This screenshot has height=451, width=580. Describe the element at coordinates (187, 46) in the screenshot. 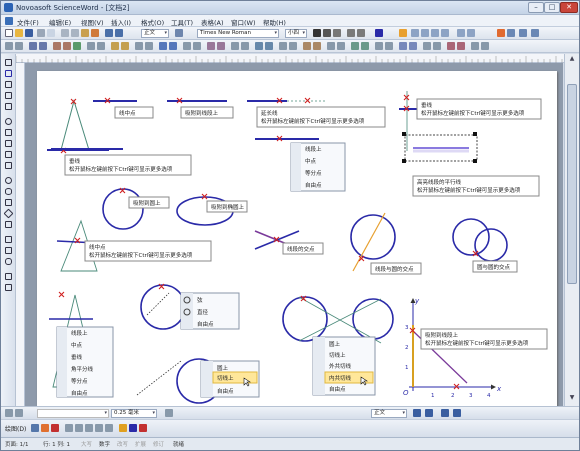

I see `toolbar2-tool-16-icon` at that location.